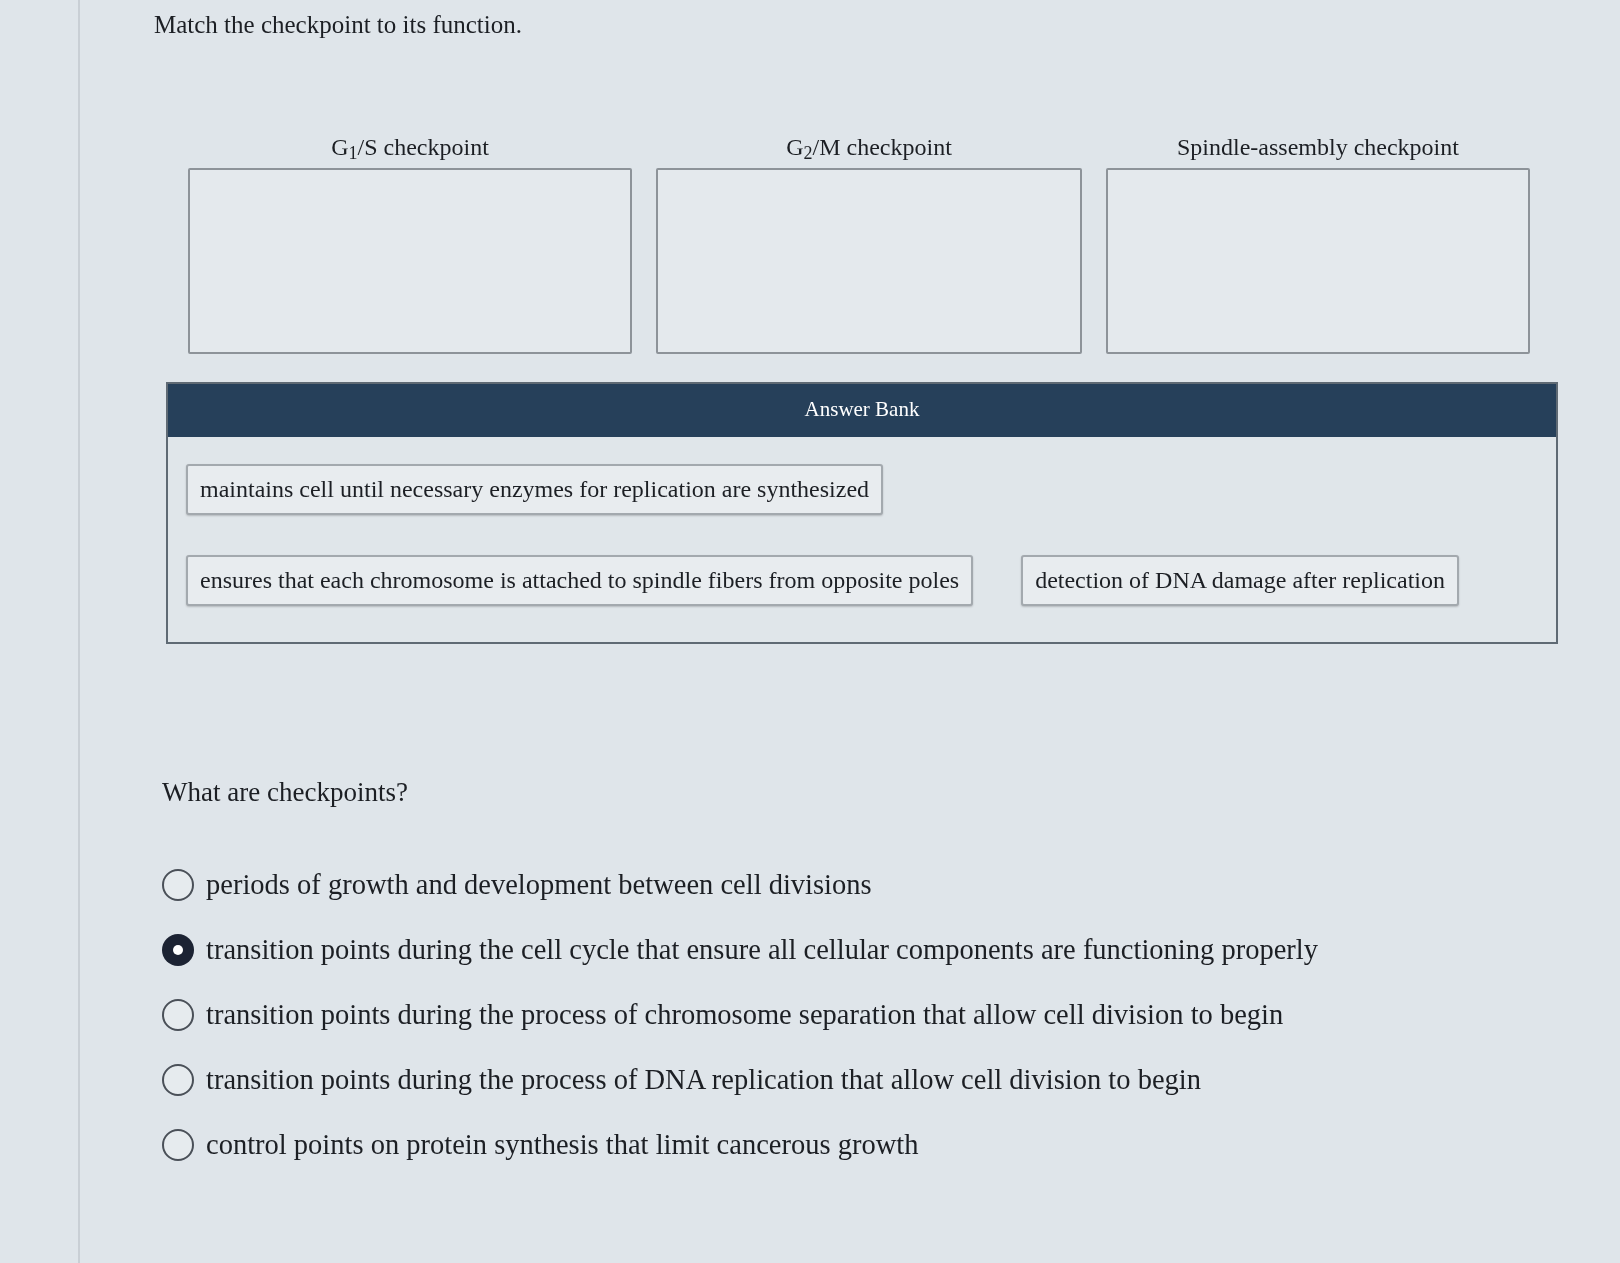  Describe the element at coordinates (745, 1014) in the screenshot. I see `option-text: transition points during the process of chromosome separation that allow cell division to begin` at that location.